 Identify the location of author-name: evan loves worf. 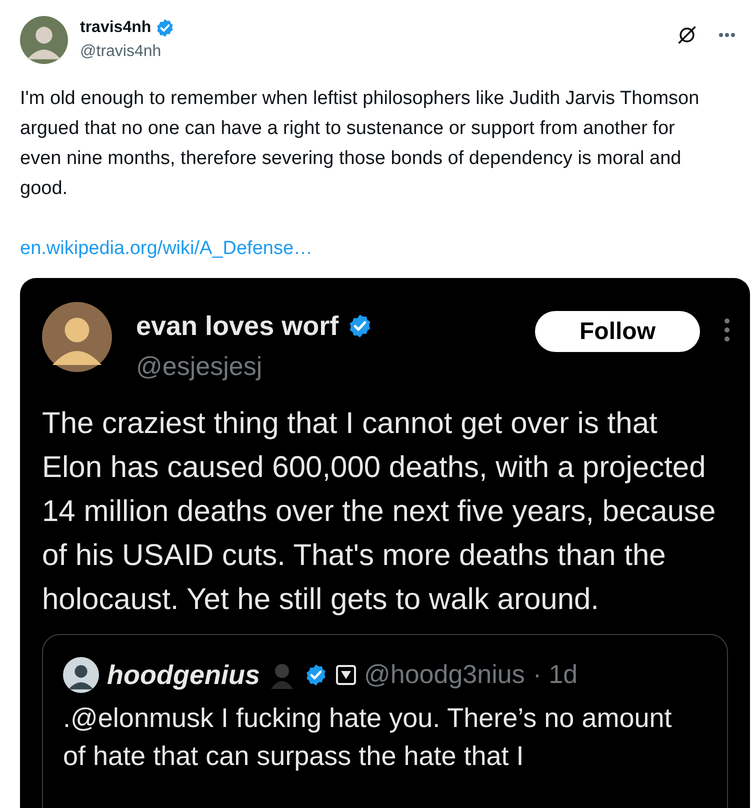
(237, 326).